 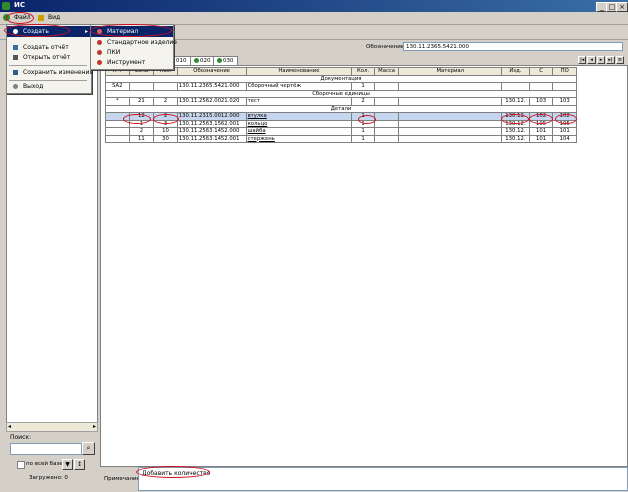 What do you see at coordinates (67, 464) in the screenshot?
I see `dropdown-icon: ▼` at bounding box center [67, 464].